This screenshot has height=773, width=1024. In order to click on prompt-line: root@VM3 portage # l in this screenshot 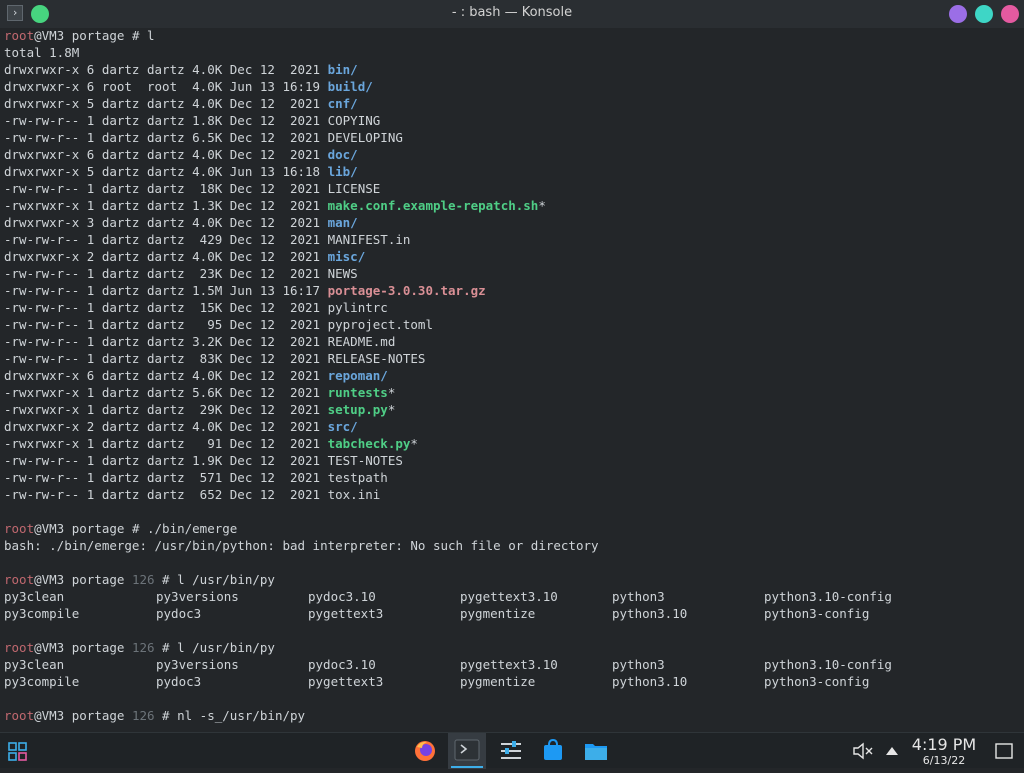, I will do `click(512, 35)`.